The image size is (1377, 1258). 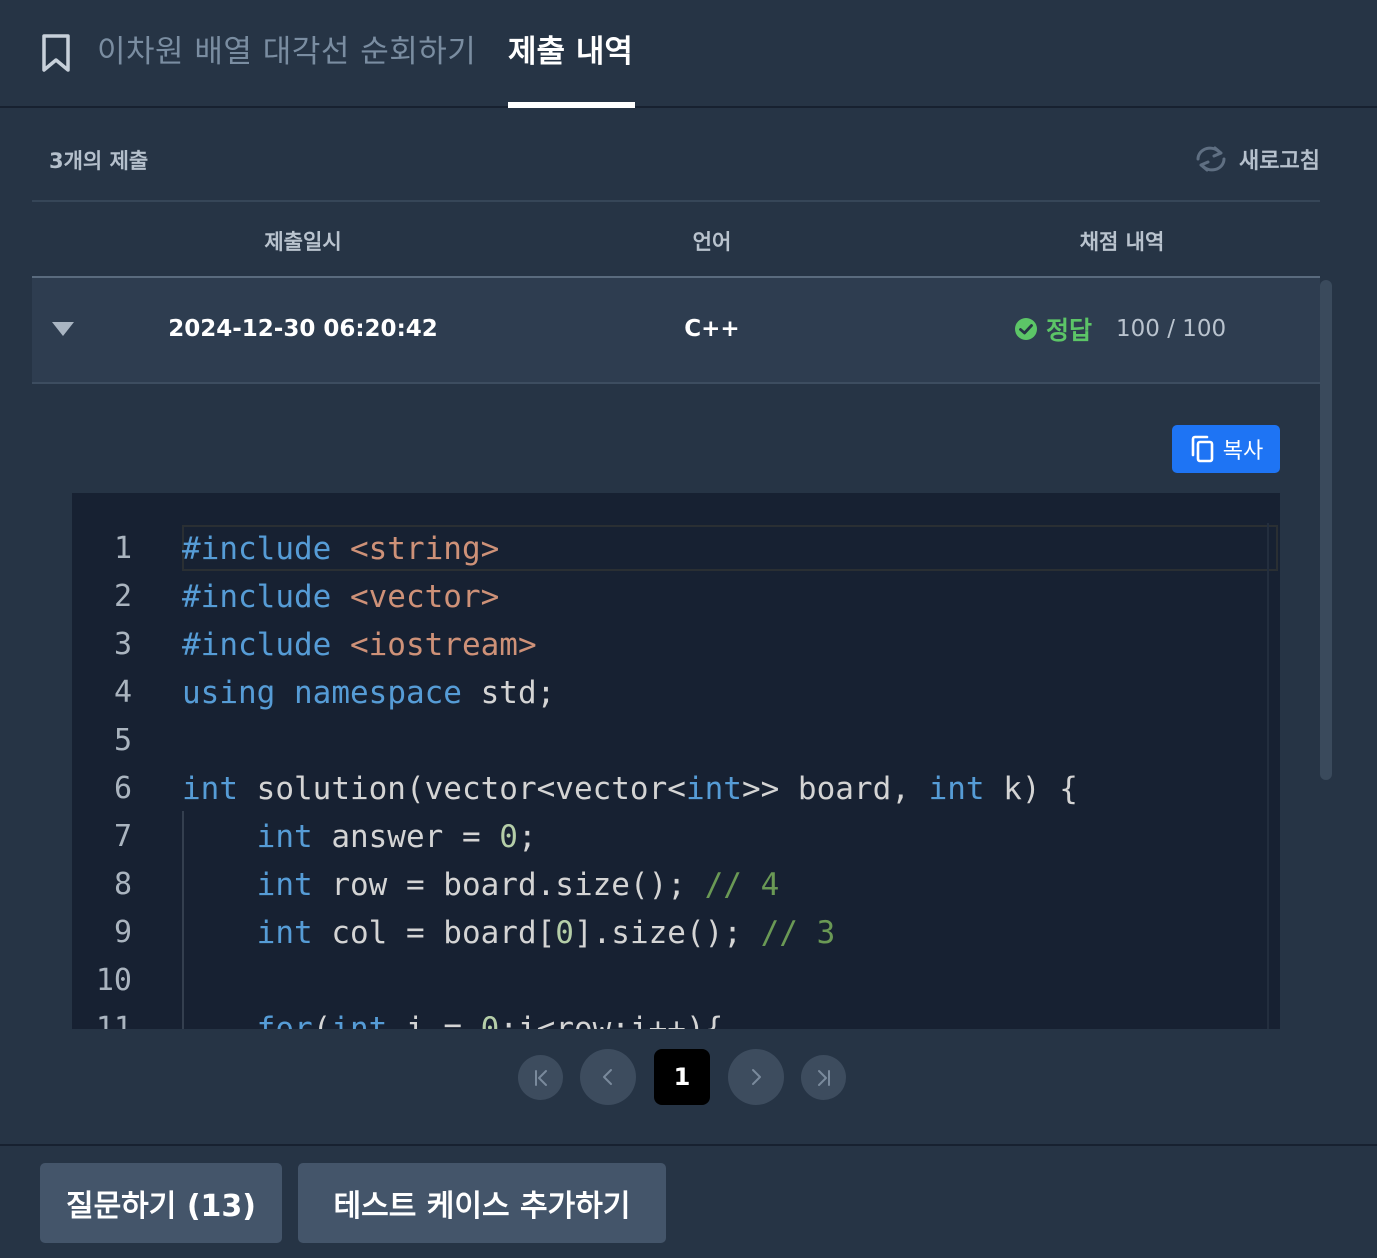 I want to click on column-header-result: 채점 내역, so click(x=1122, y=242).